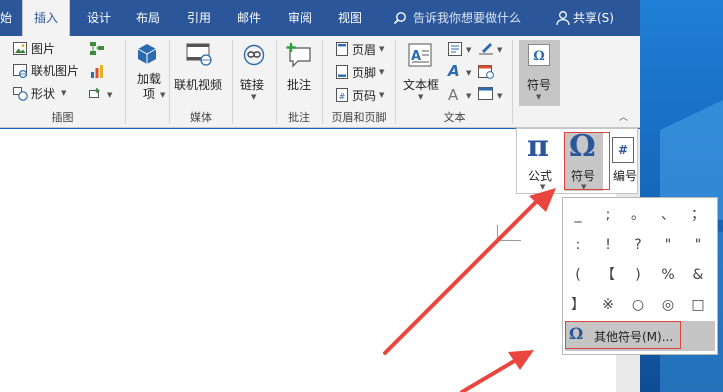 Image resolution: width=723 pixels, height=392 pixels. I want to click on annotation-arrows, so click(469, 290).